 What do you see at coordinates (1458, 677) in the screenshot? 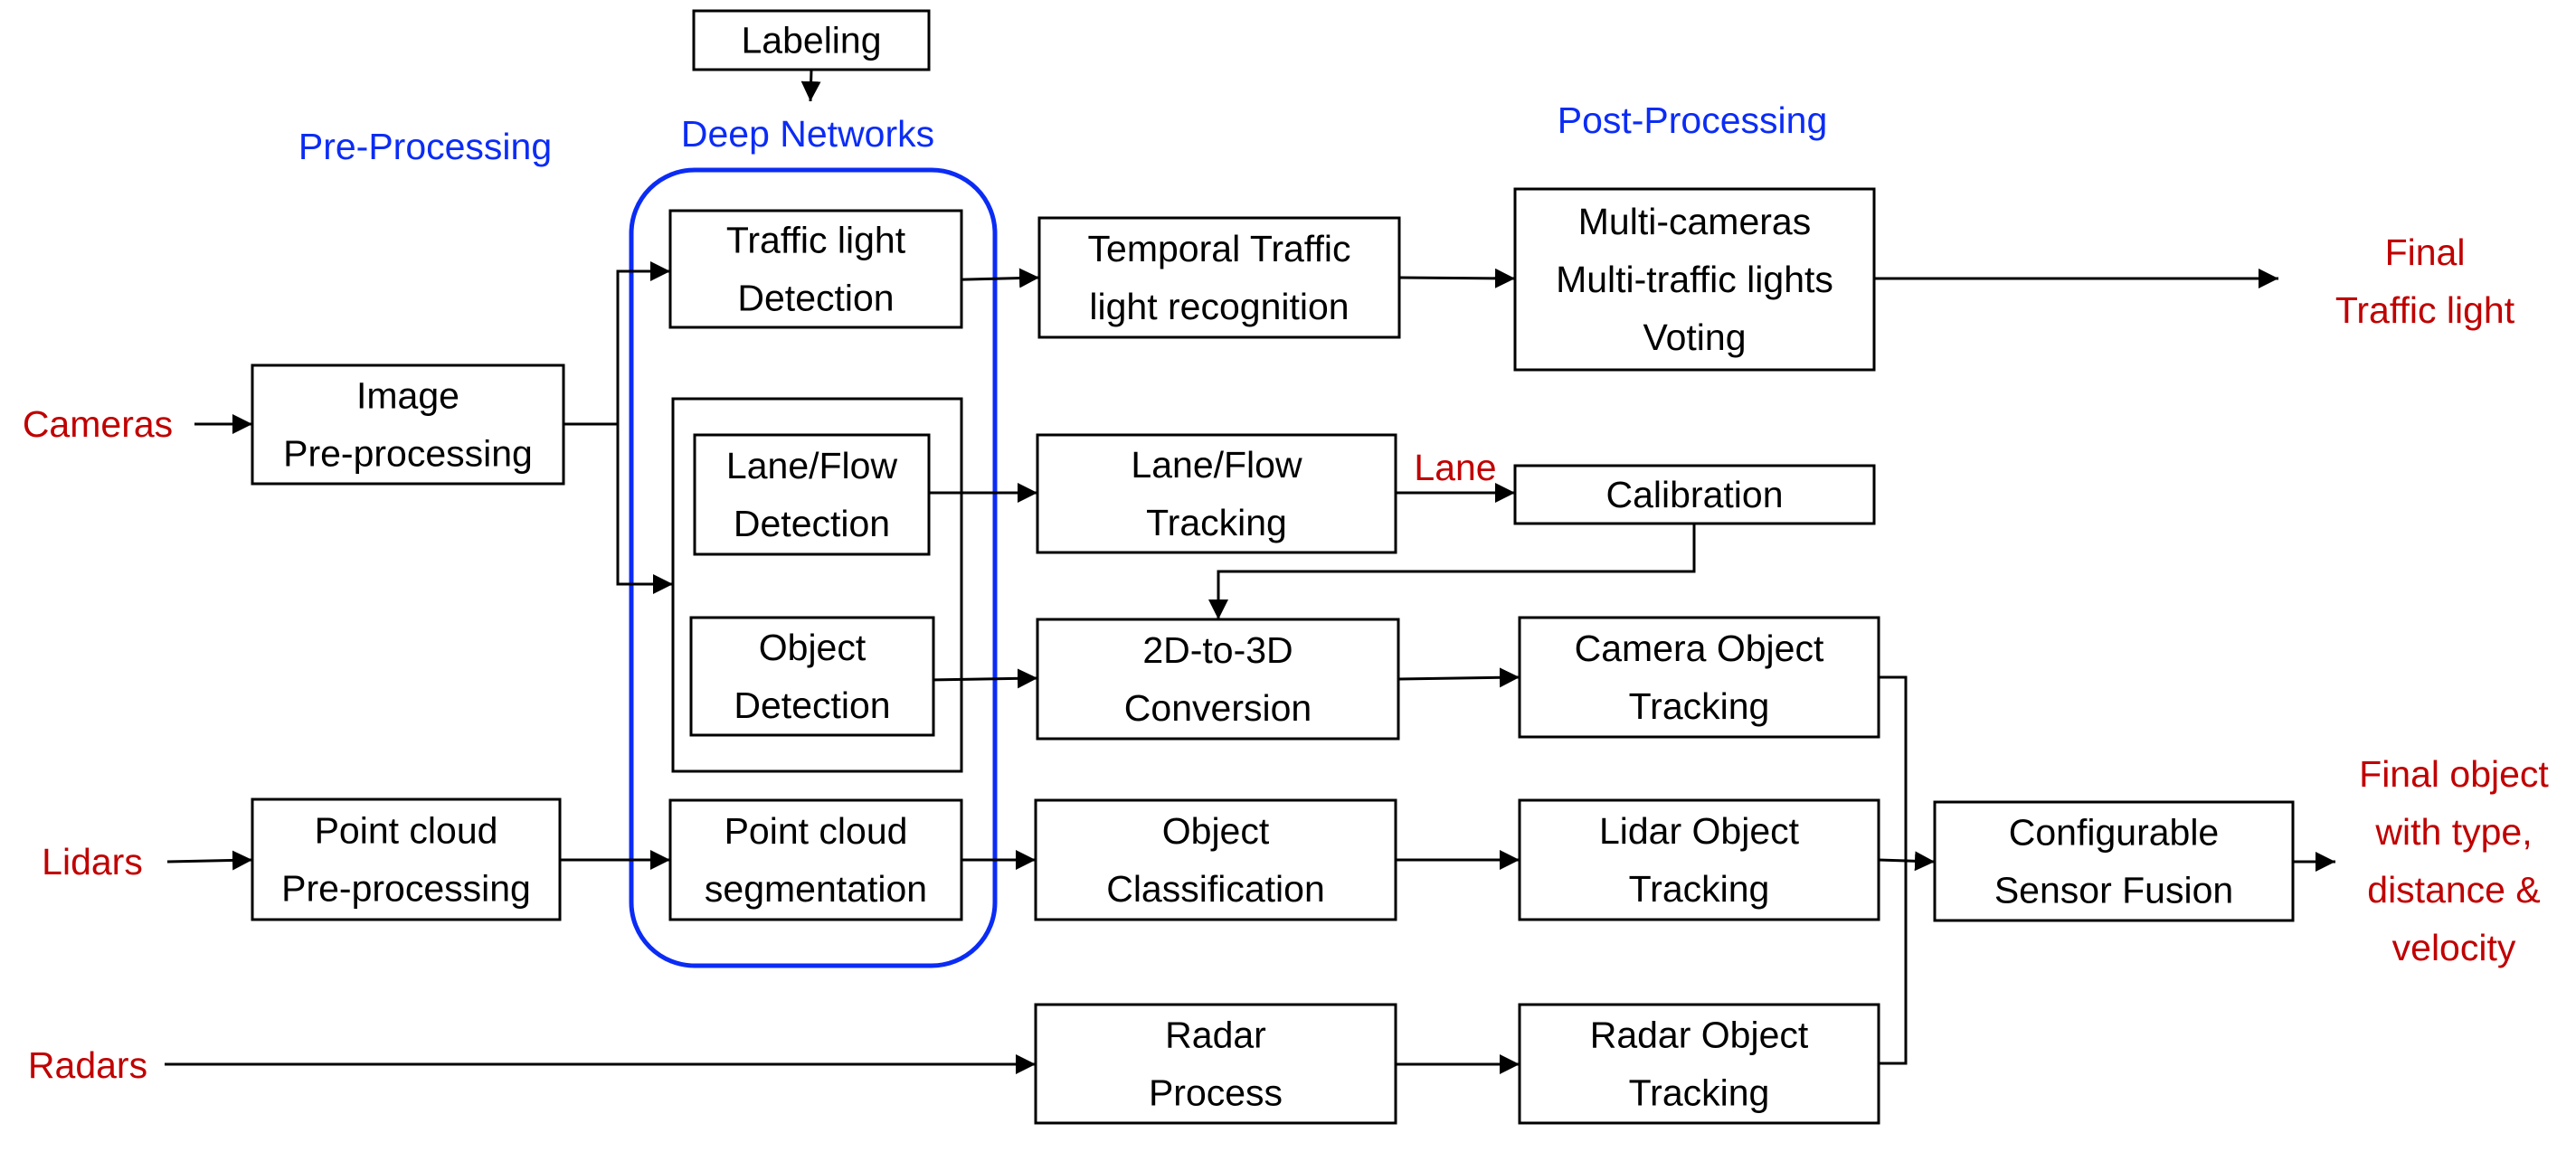
I see `edge-conversion-to-camera-tracking` at bounding box center [1458, 677].